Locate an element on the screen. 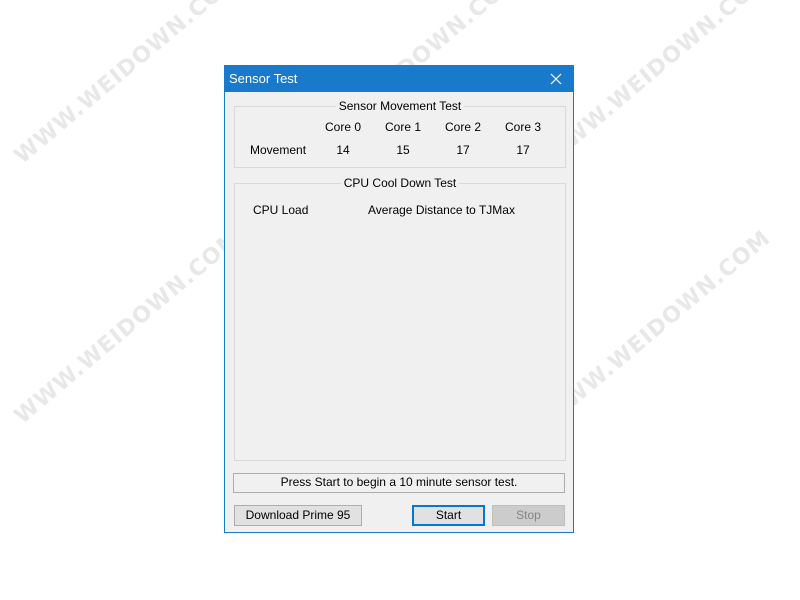 Image resolution: width=800 pixels, height=600 pixels. title-bar: Sensor Test is located at coordinates (399, 79).